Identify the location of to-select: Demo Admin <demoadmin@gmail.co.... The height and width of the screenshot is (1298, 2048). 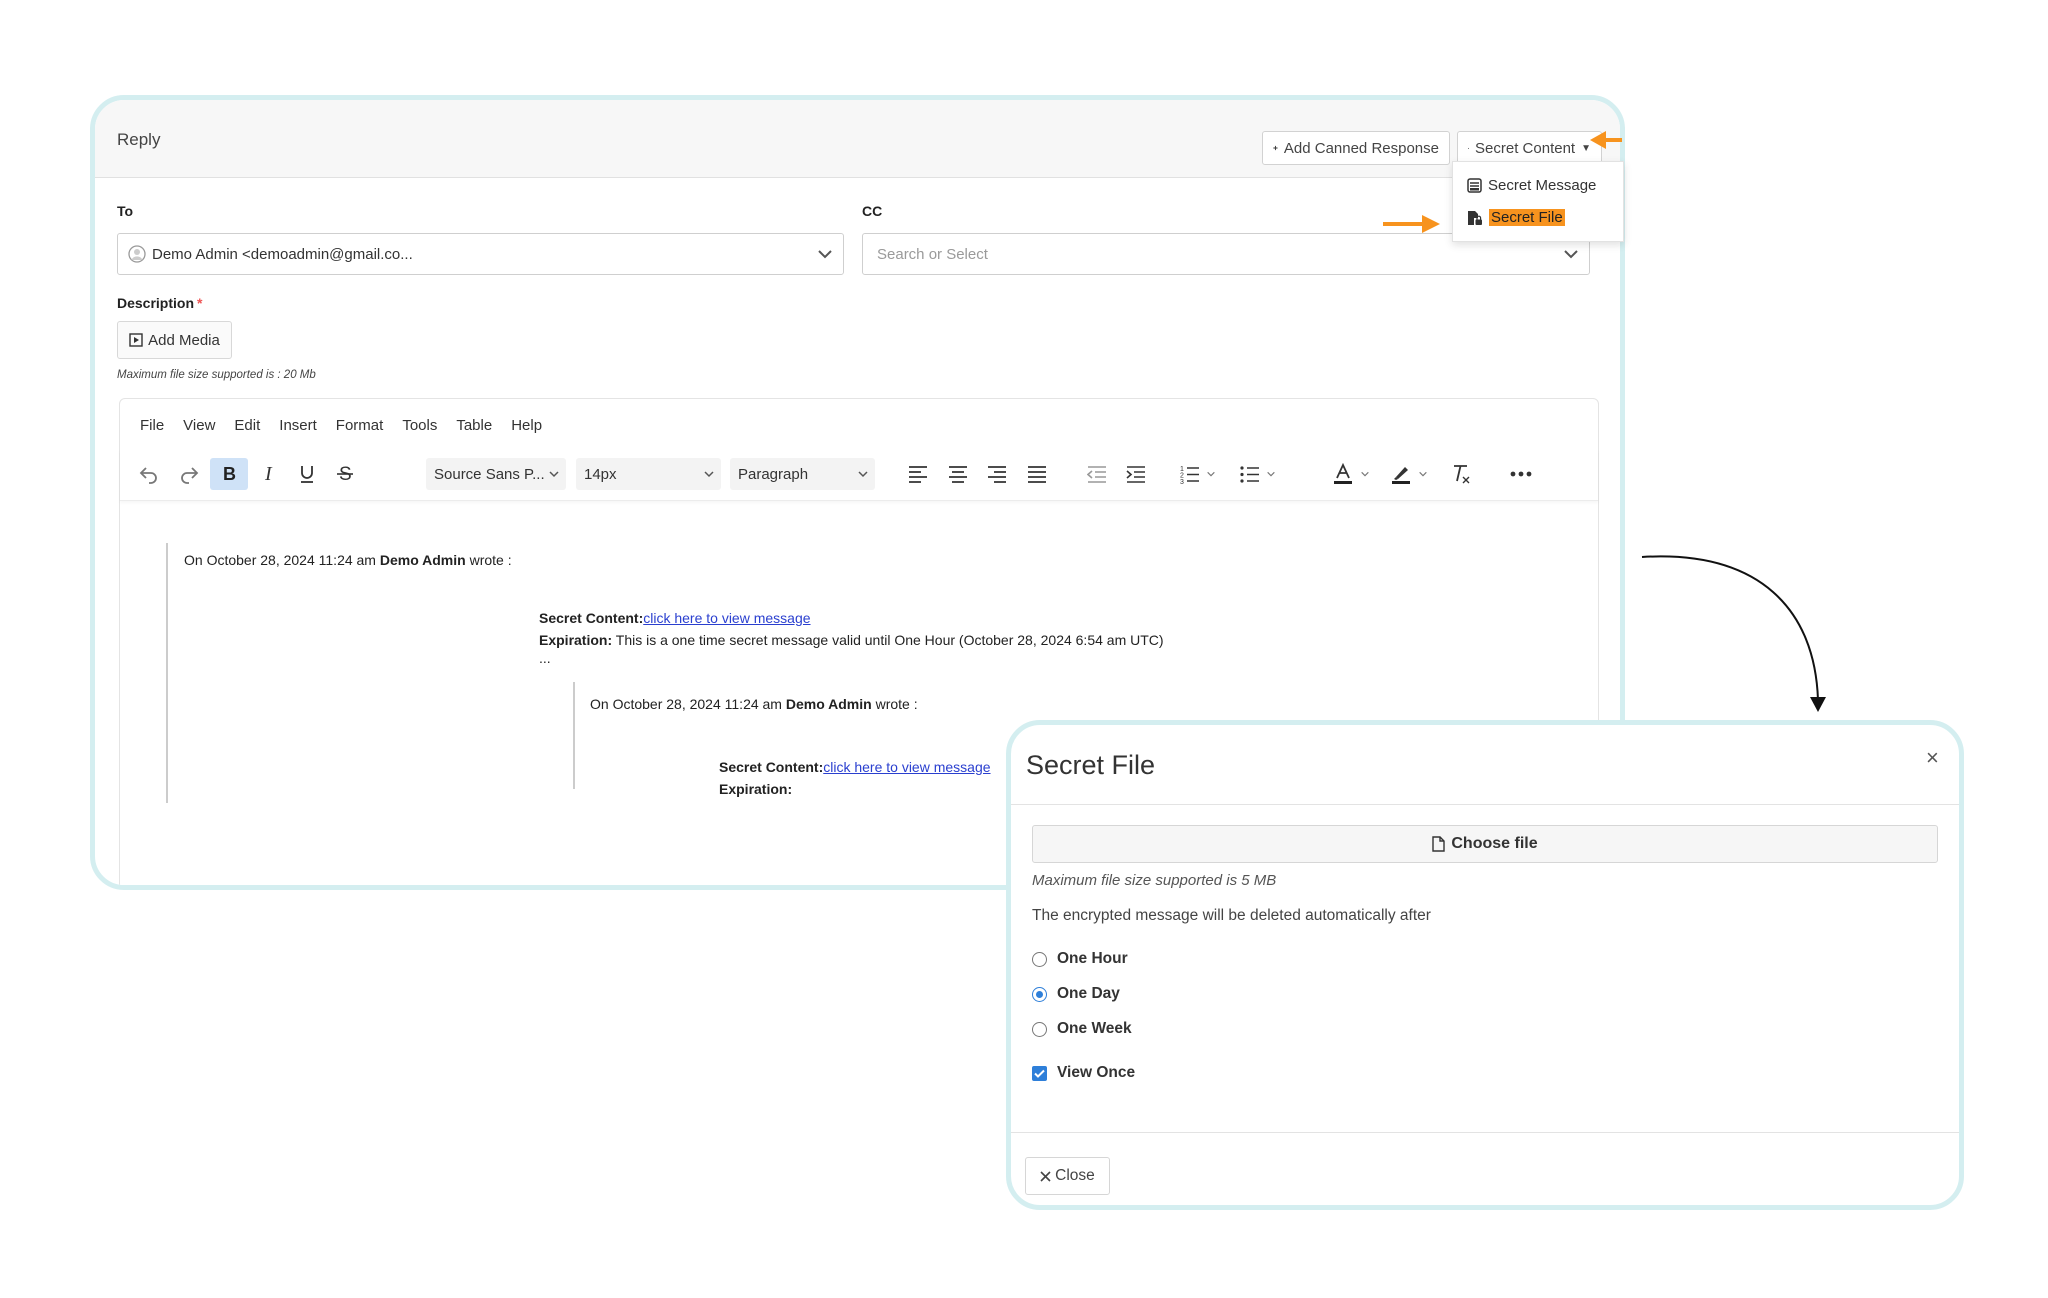
(480, 254).